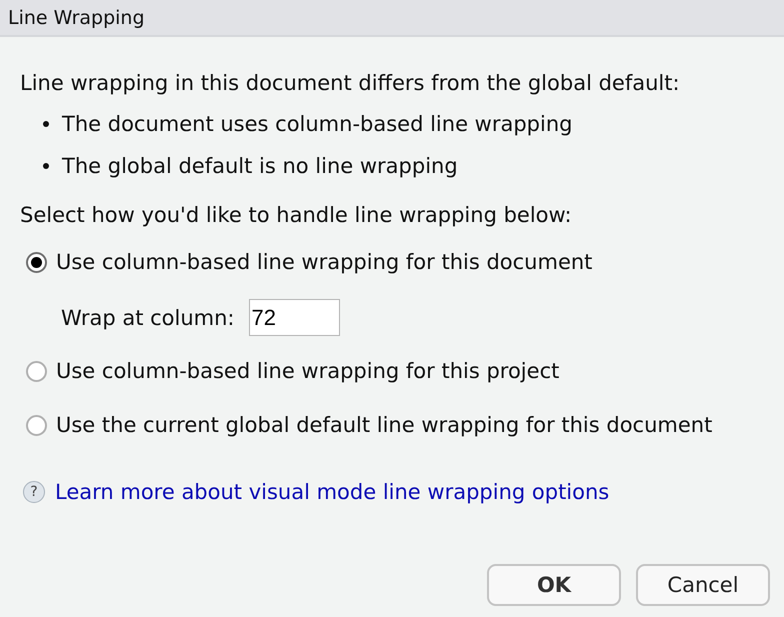 The width and height of the screenshot is (784, 617). What do you see at coordinates (317, 124) in the screenshot?
I see `bullet-text: The document uses column-based line wrapping` at bounding box center [317, 124].